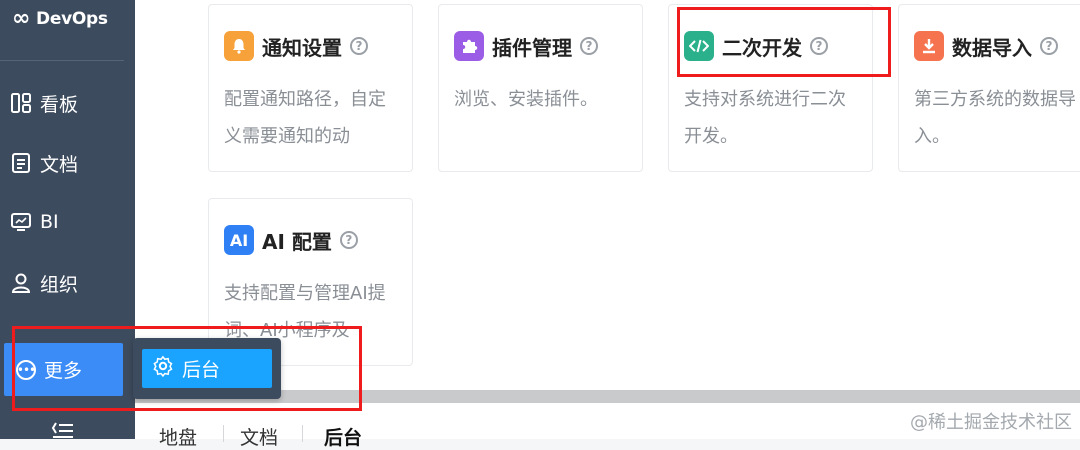 This screenshot has width=1080, height=450. I want to click on card-header: 插件管理 ?, so click(526, 46).